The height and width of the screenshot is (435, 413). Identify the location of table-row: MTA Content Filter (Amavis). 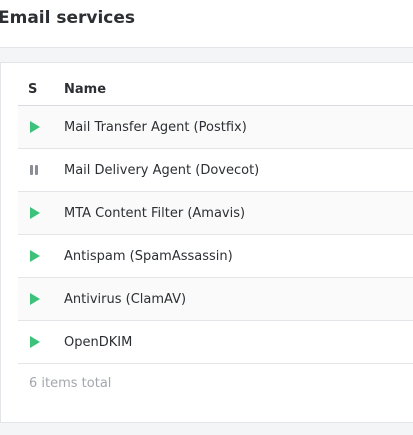
(215, 213).